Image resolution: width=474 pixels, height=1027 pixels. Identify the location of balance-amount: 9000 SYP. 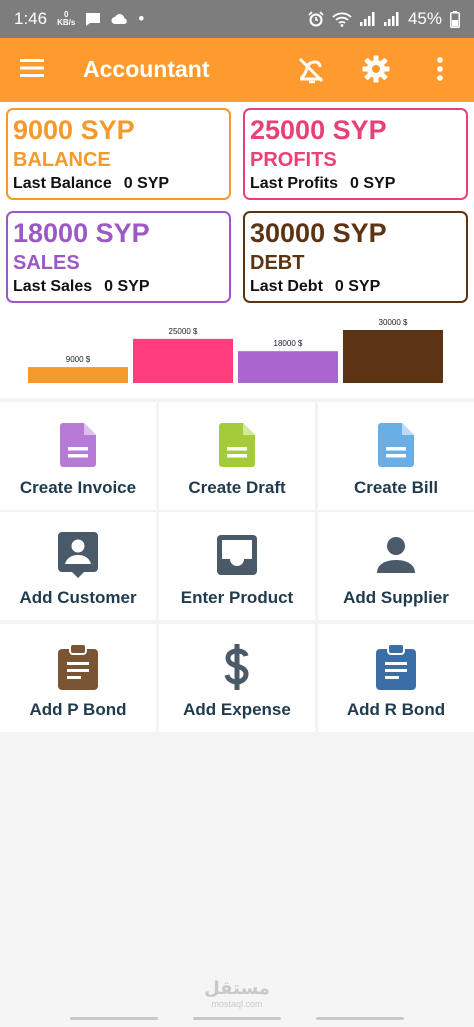
(74, 130).